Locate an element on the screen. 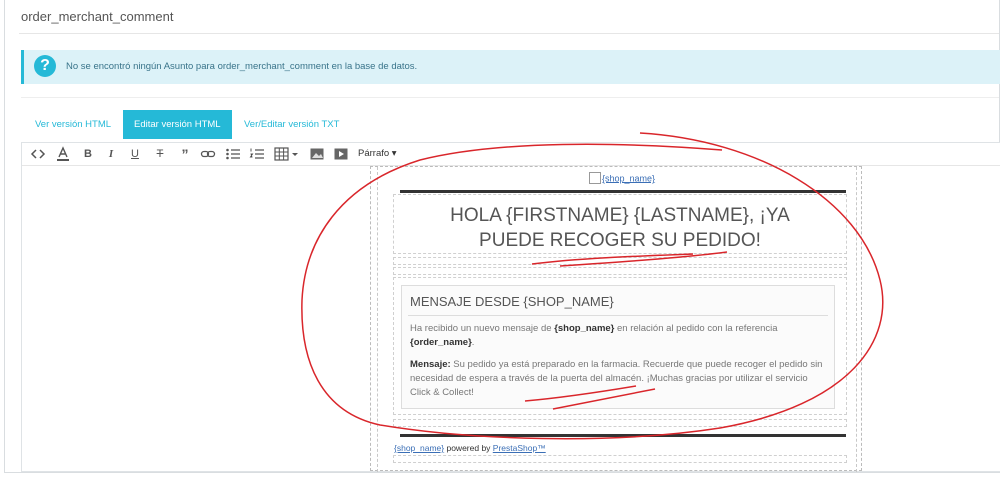 Image resolution: width=1000 pixels, height=477 pixels. shop-name-var: {shop_name} is located at coordinates (584, 328).